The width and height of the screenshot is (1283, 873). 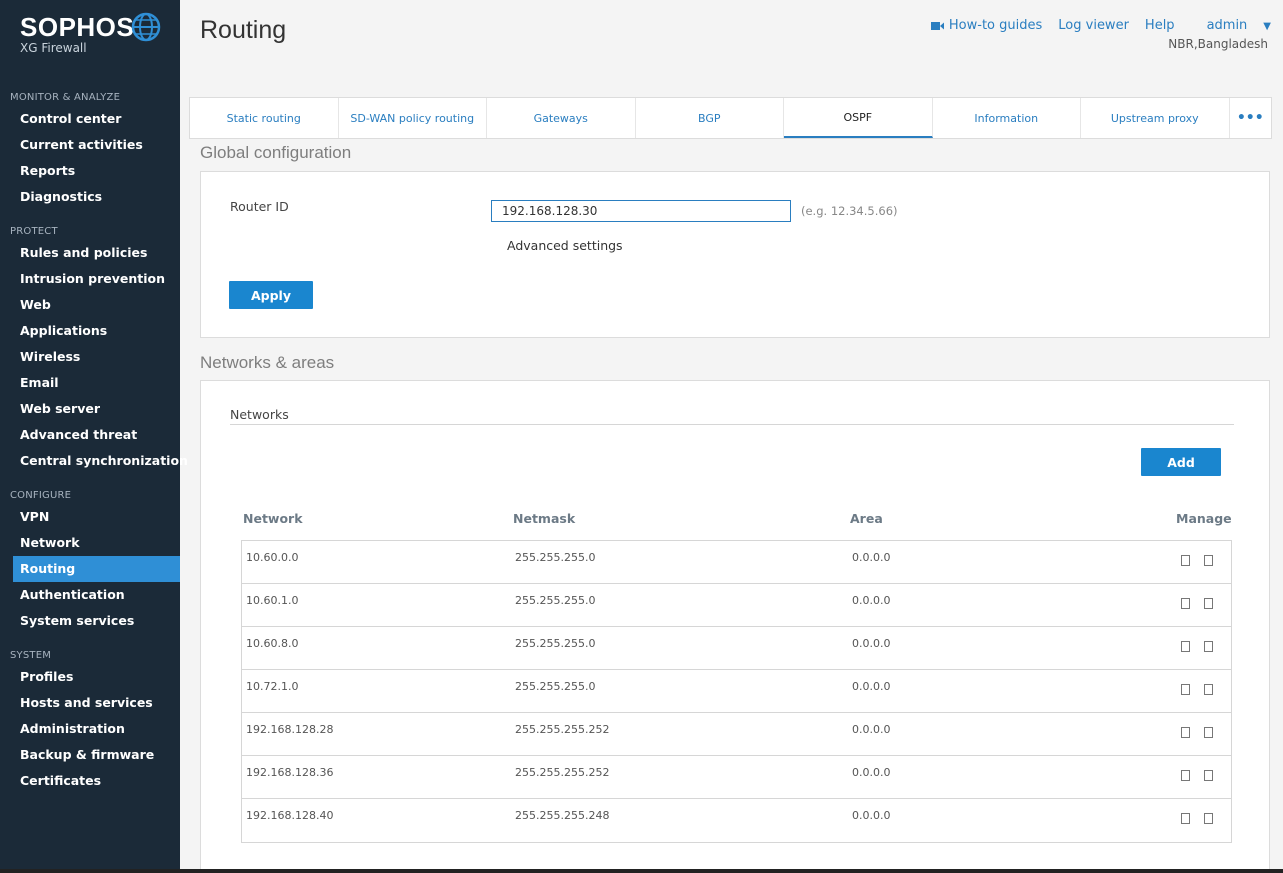 I want to click on nav-section-system: SYSTEM, so click(x=31, y=655).